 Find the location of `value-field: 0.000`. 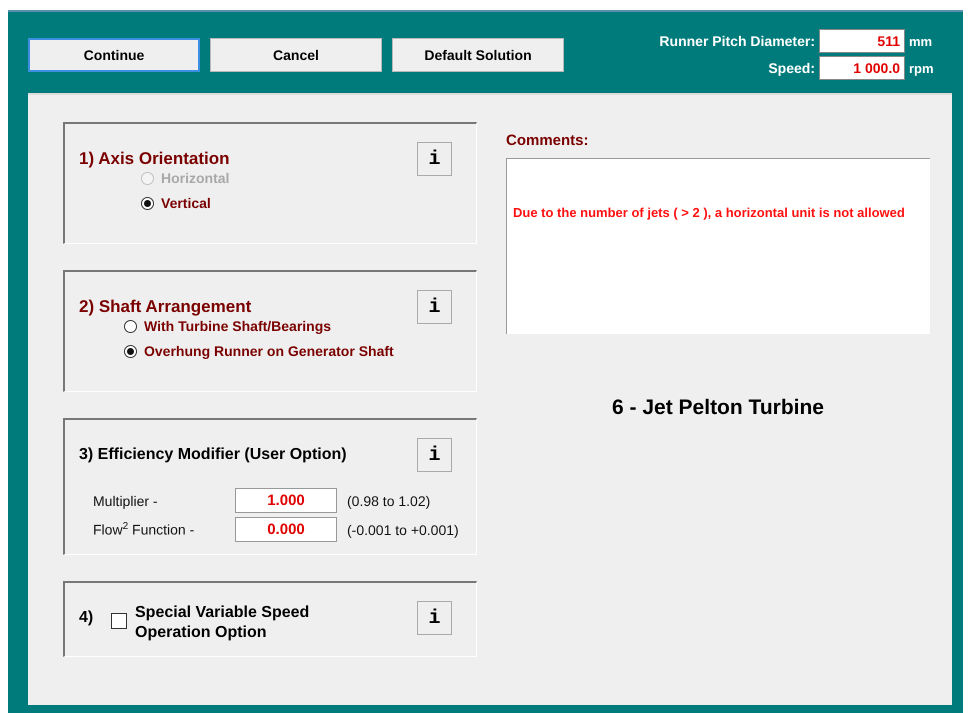

value-field: 0.000 is located at coordinates (286, 529).